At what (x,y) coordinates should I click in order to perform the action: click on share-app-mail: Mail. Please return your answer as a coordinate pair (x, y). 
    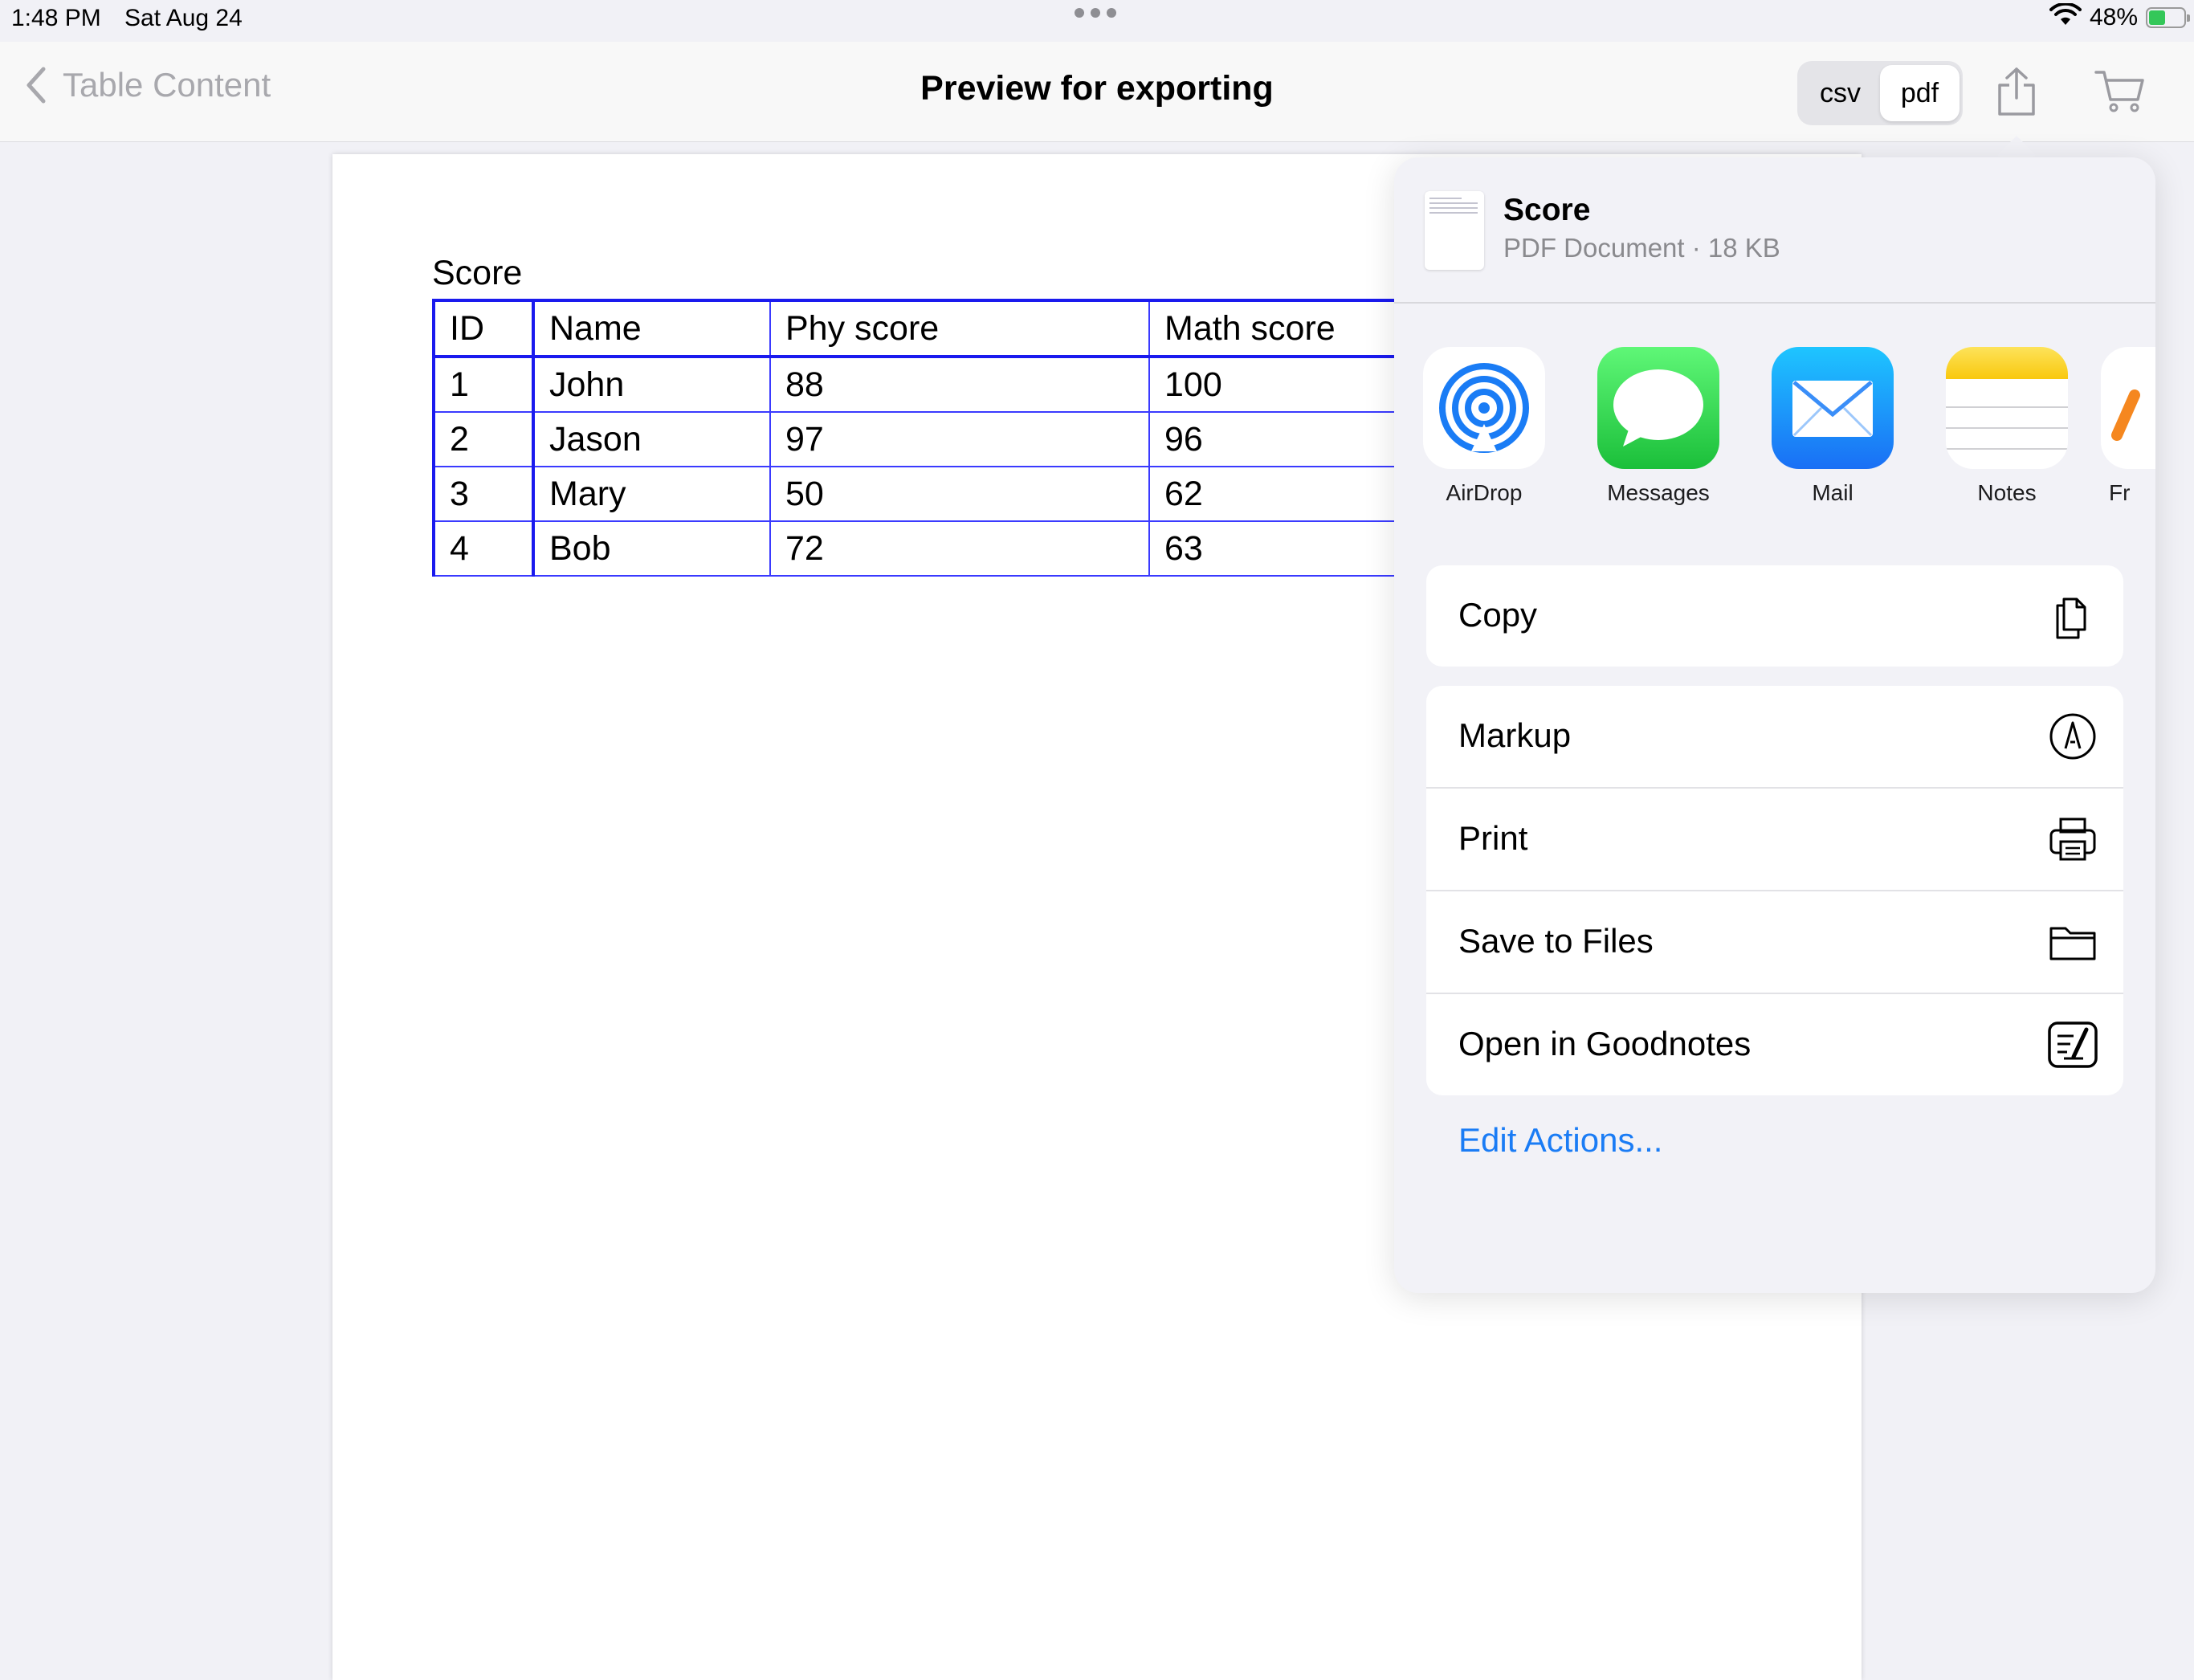
    Looking at the image, I should click on (1832, 426).